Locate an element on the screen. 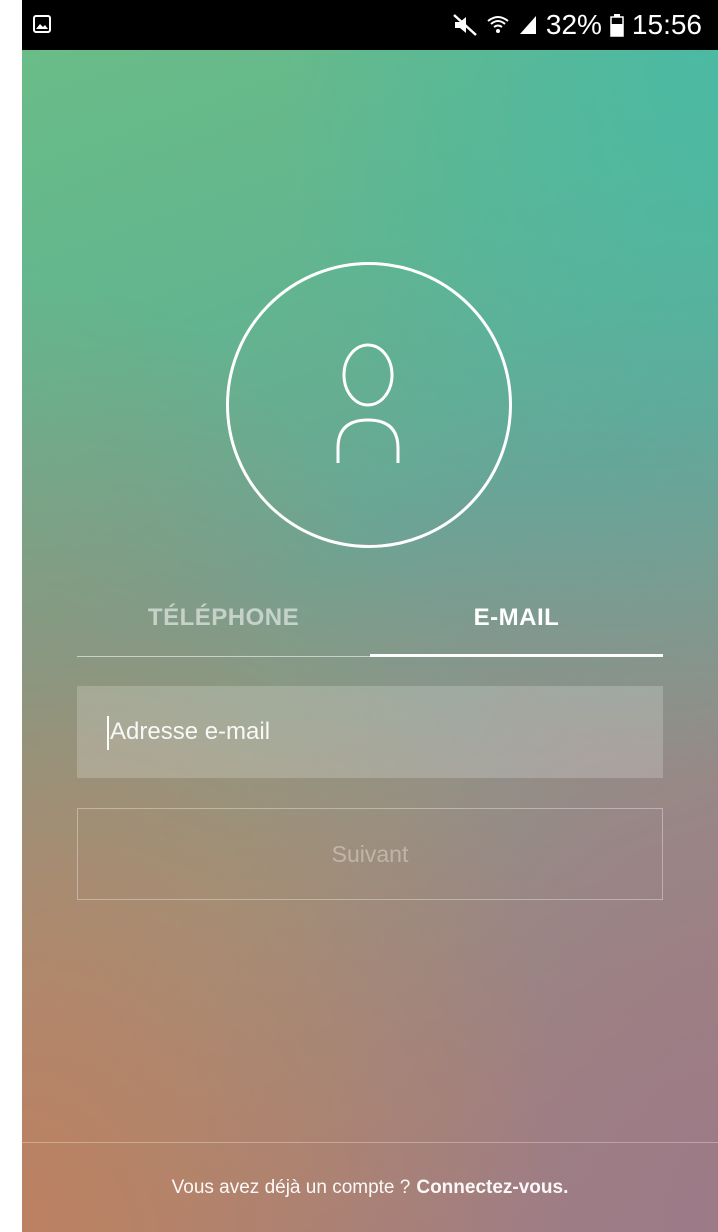 This screenshot has width=718, height=1232. signal-icon is located at coordinates (528, 25).